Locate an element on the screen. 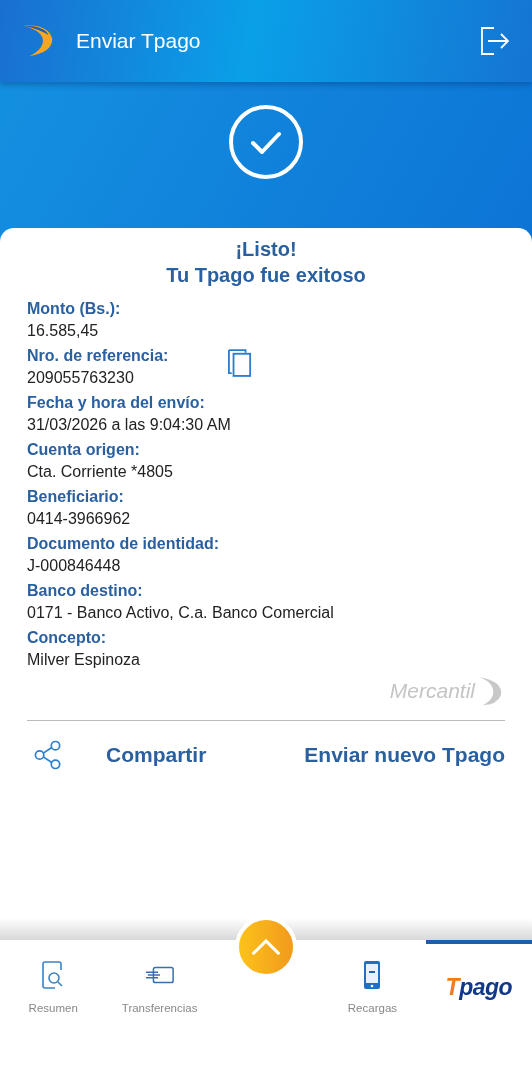  nav-tab: Tpago is located at coordinates (478, 1010).